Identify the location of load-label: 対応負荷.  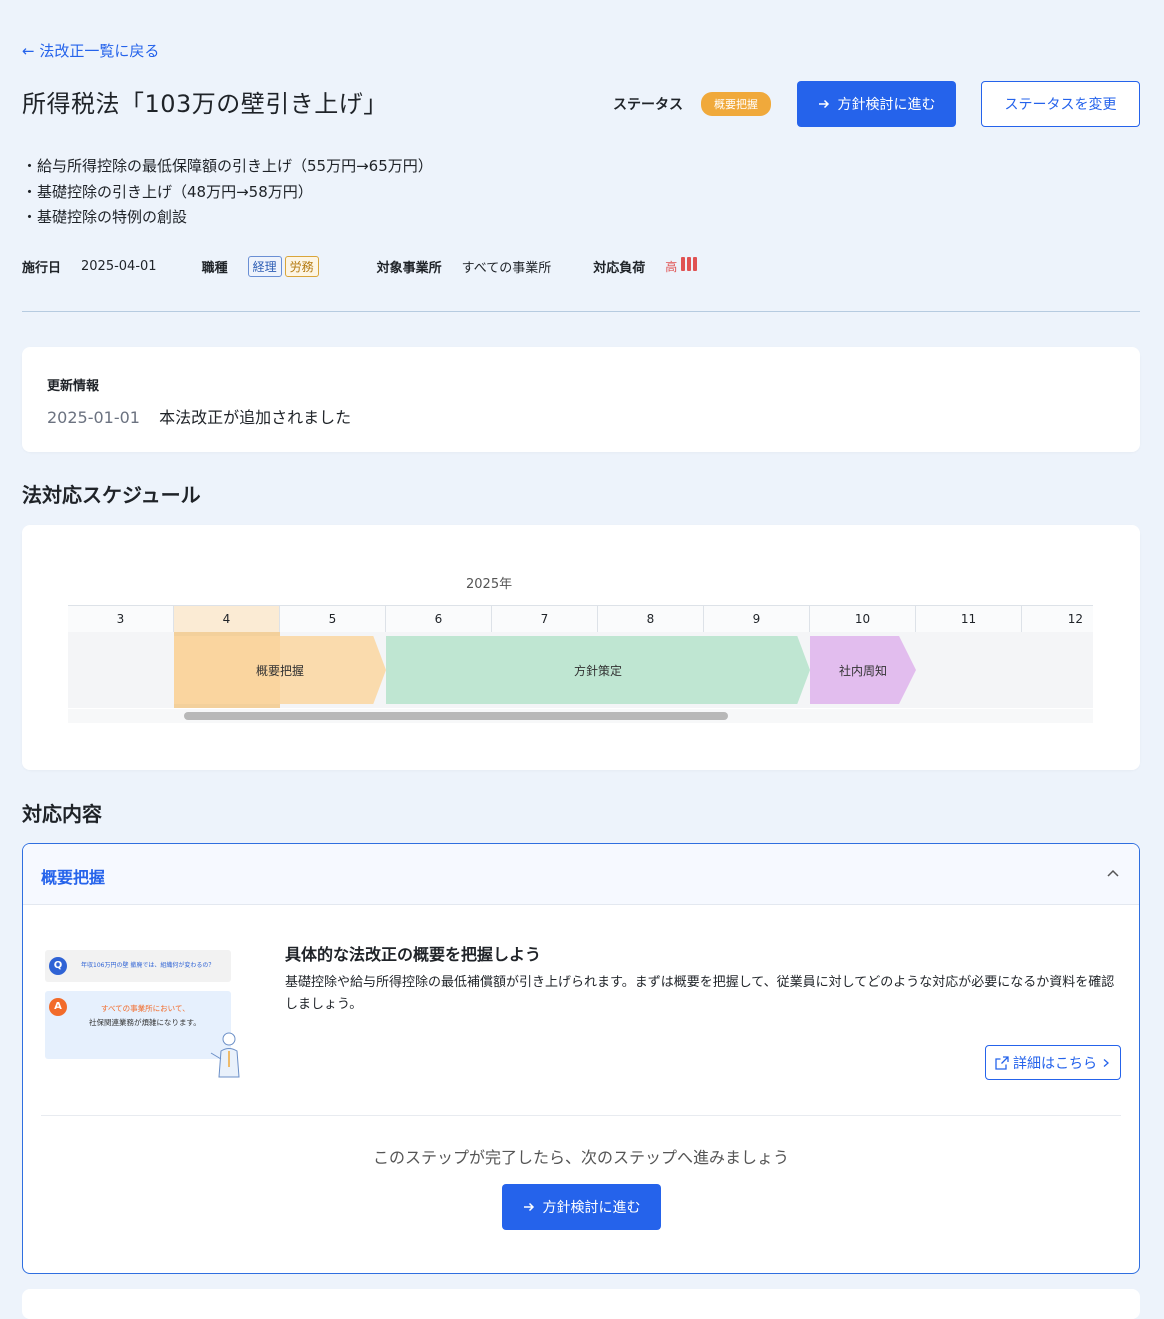
(619, 268).